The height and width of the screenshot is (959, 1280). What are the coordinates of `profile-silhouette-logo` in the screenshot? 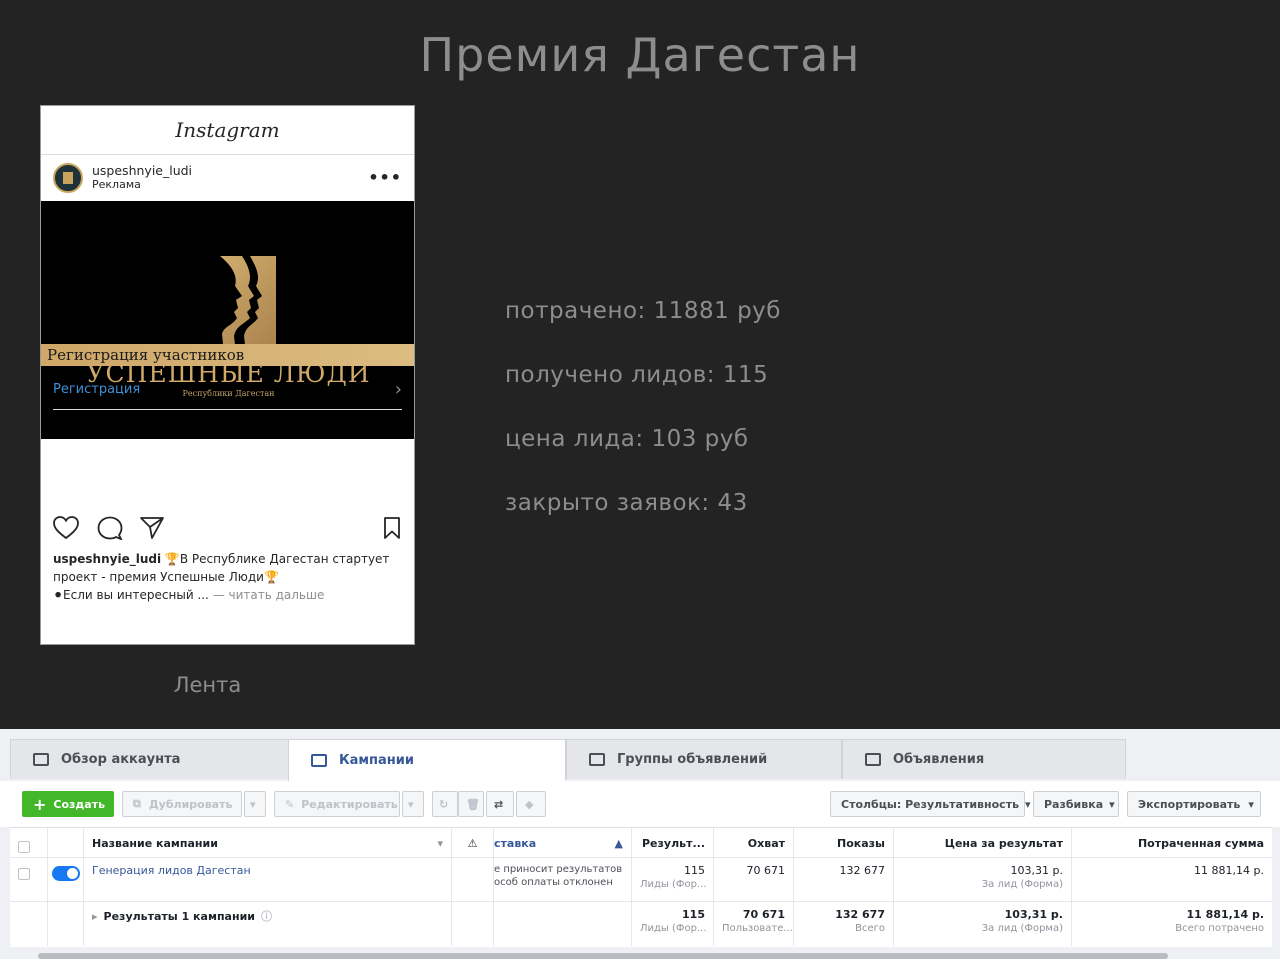 It's located at (228, 304).